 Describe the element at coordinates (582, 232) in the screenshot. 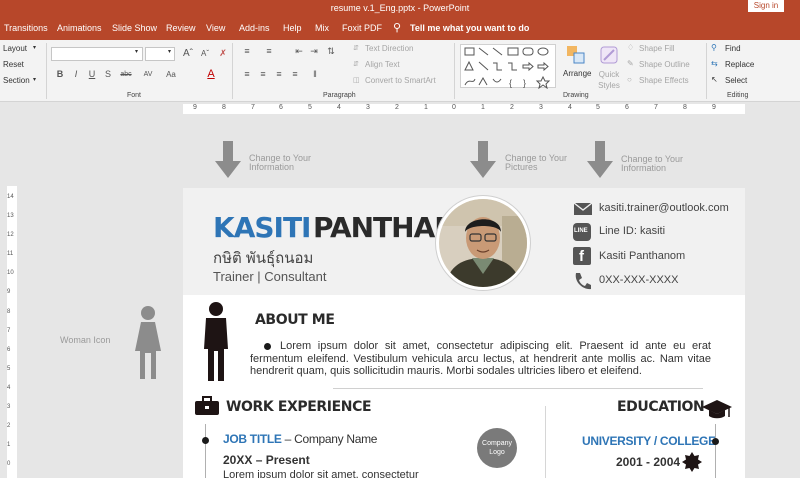

I see `line-app-icon: LINE` at that location.